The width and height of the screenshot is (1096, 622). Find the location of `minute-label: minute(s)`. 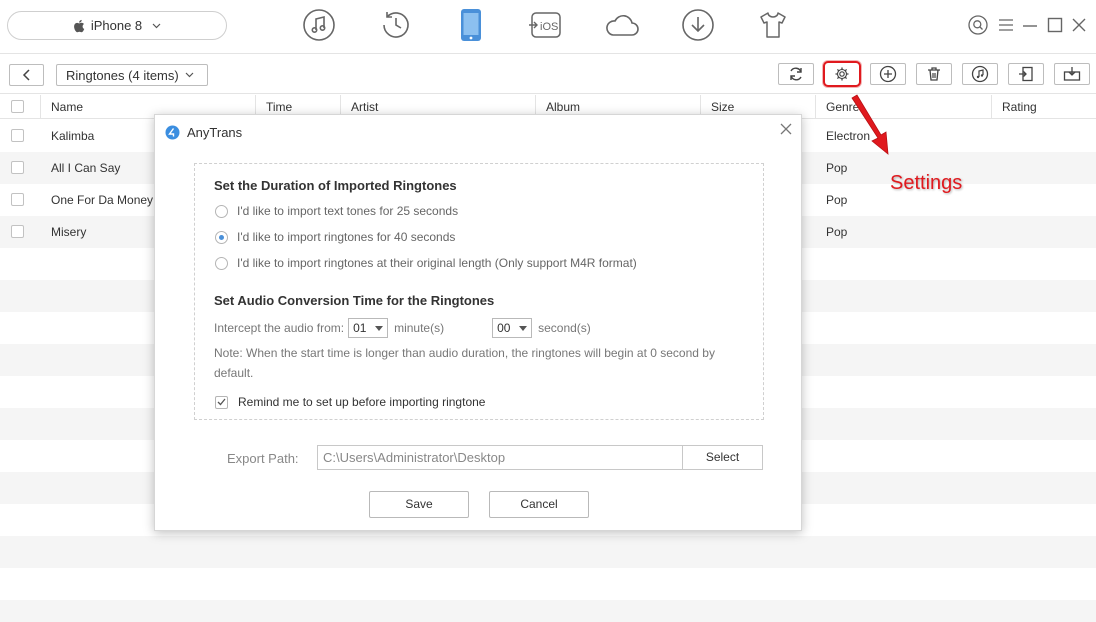

minute-label: minute(s) is located at coordinates (419, 328).